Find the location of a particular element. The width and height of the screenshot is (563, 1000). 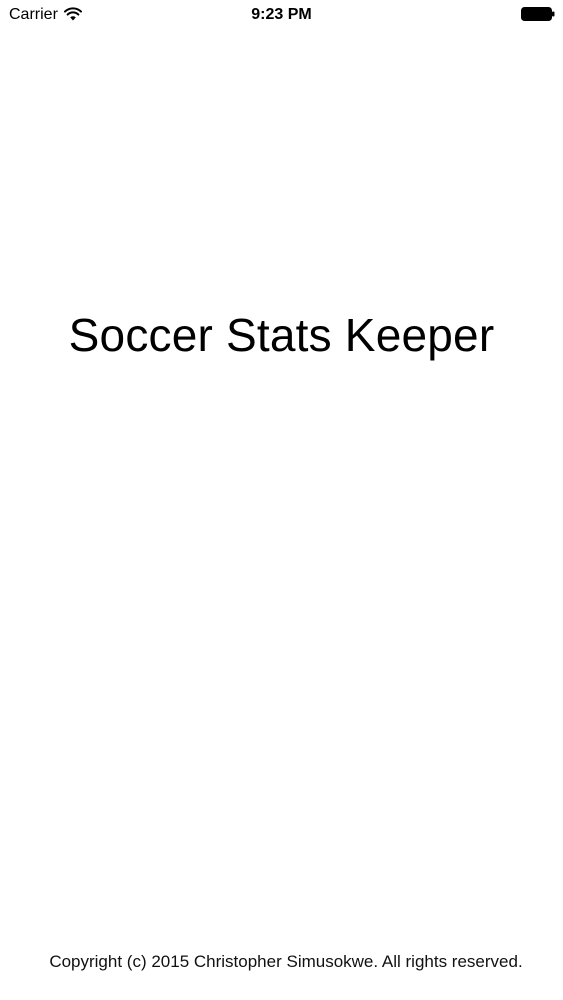

app-title: Soccer Stats Keeper is located at coordinates (281, 335).